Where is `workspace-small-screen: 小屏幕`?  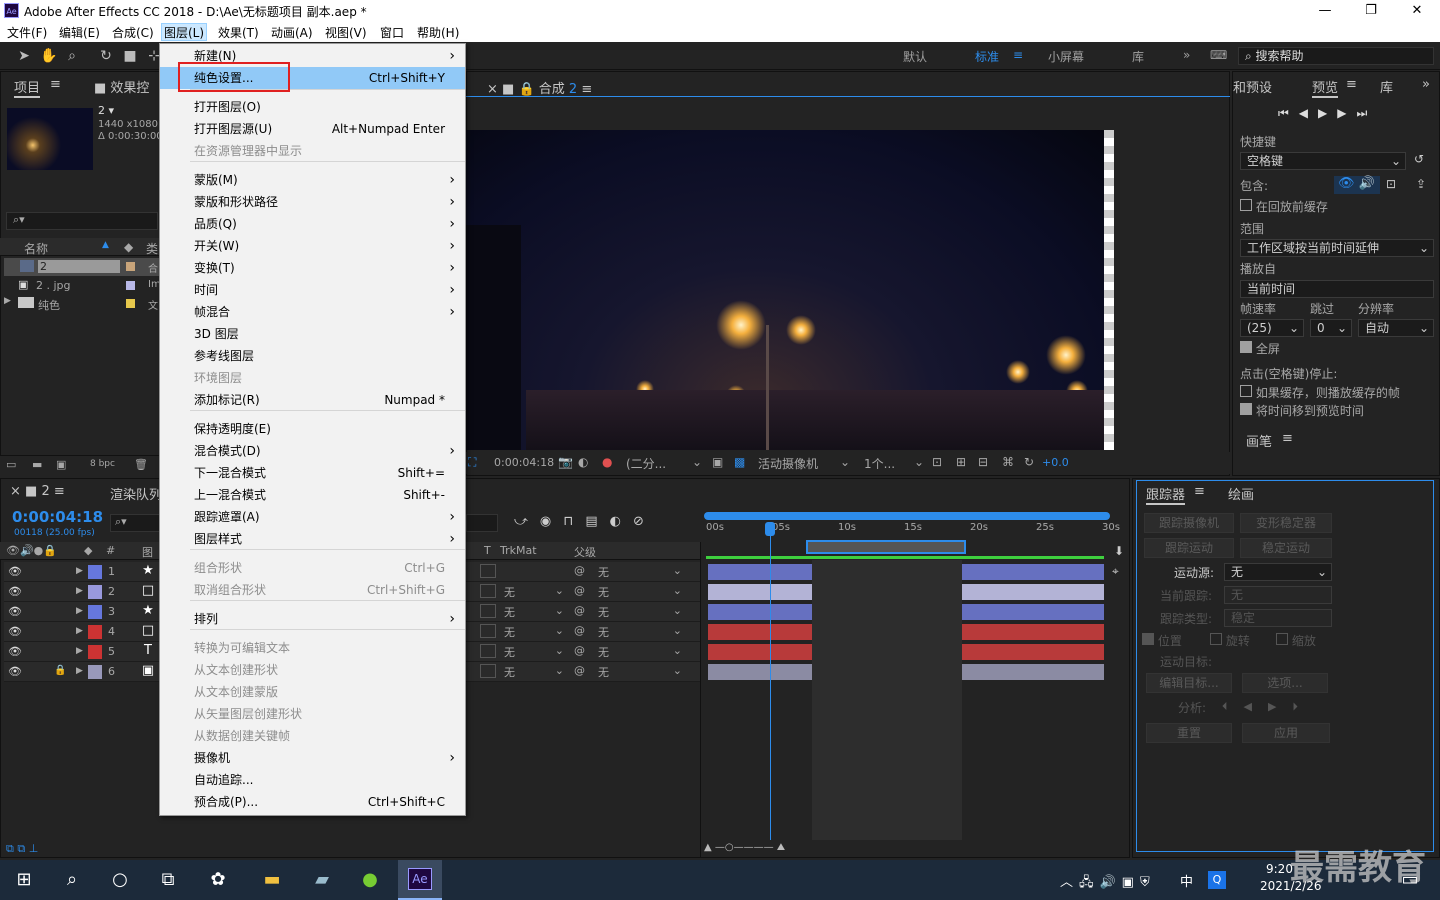
workspace-small-screen: 小屏幕 is located at coordinates (1066, 56).